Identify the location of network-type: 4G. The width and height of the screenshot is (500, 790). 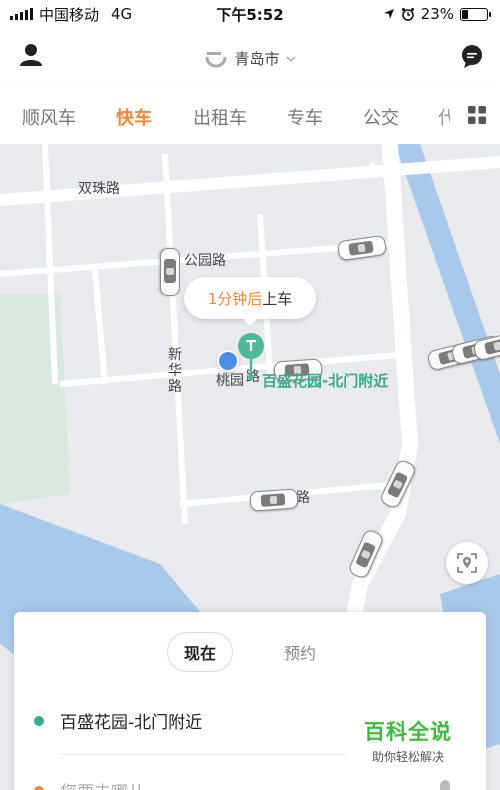
(122, 14).